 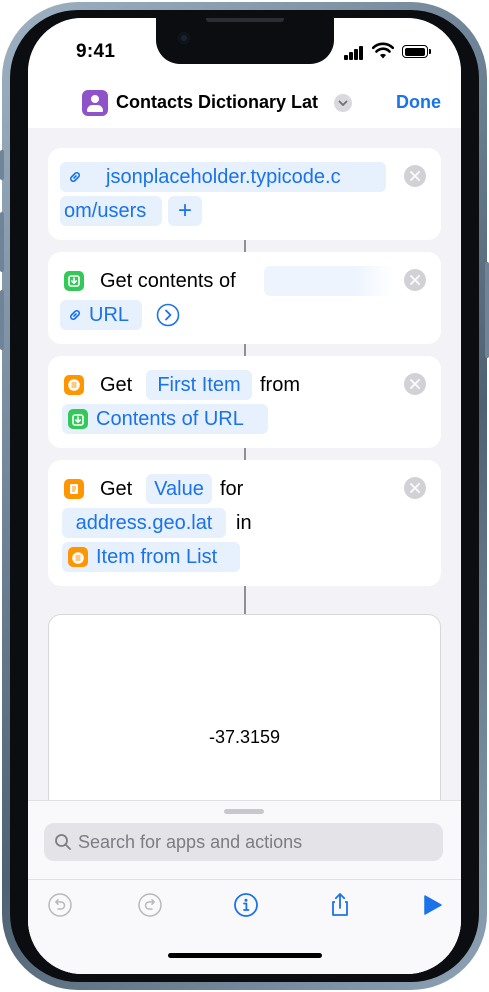 I want to click on volume-down-button, so click(x=2, y=320).